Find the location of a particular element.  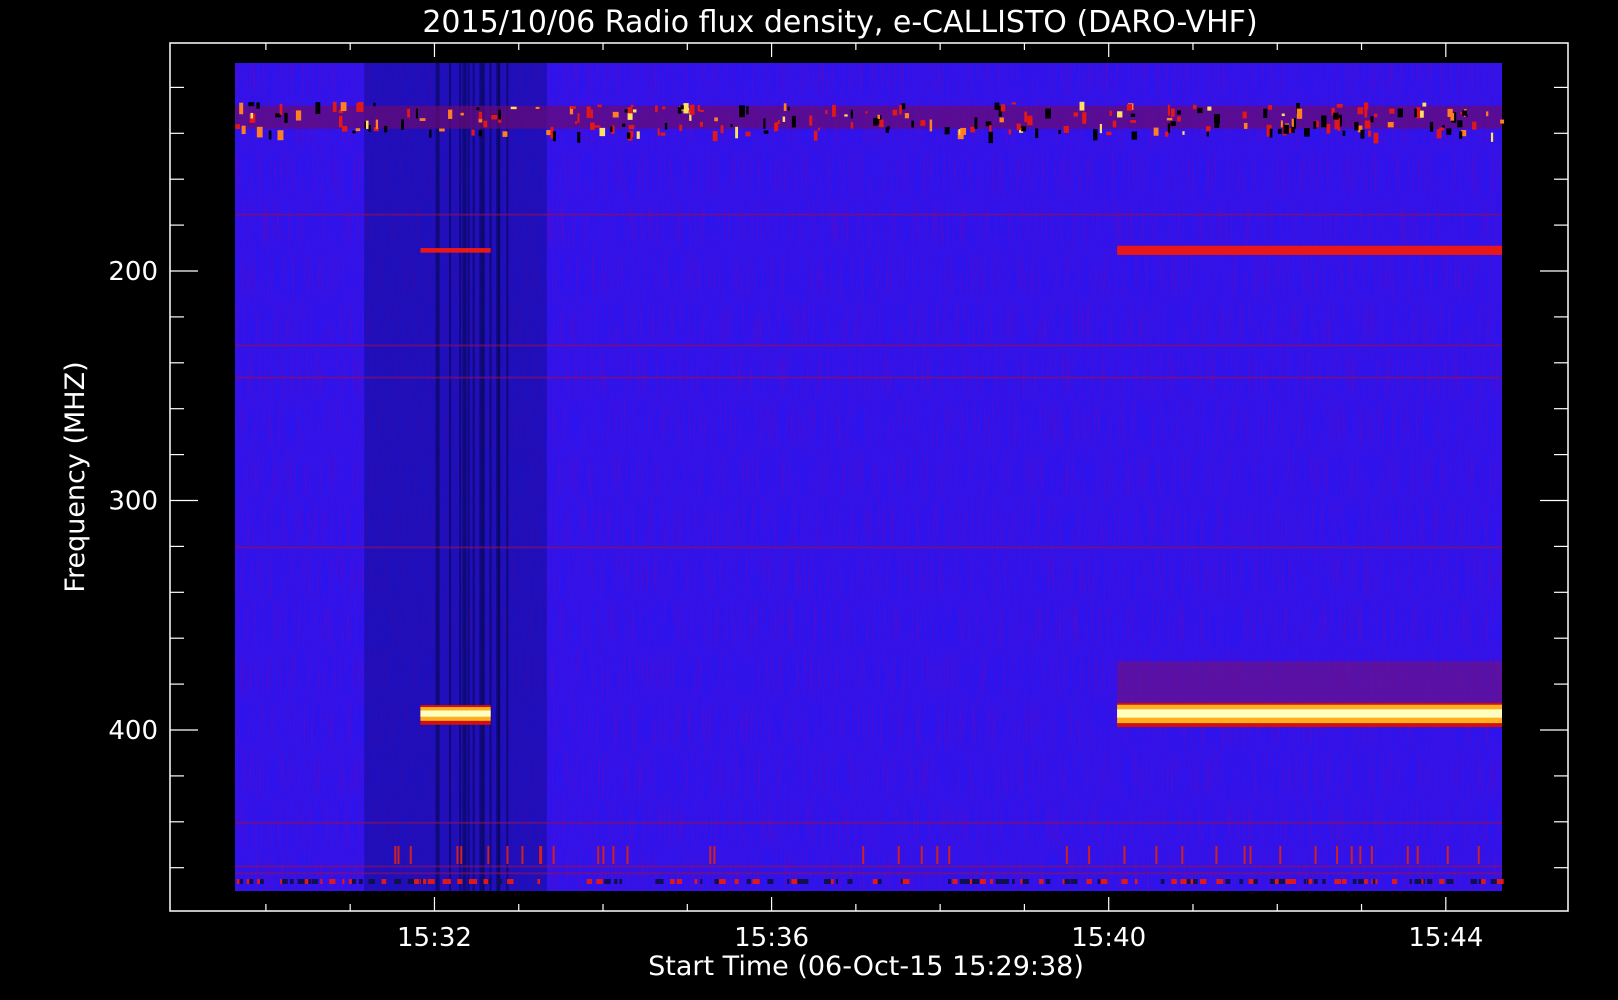

y-tick-label: 300 is located at coordinates (133, 502).